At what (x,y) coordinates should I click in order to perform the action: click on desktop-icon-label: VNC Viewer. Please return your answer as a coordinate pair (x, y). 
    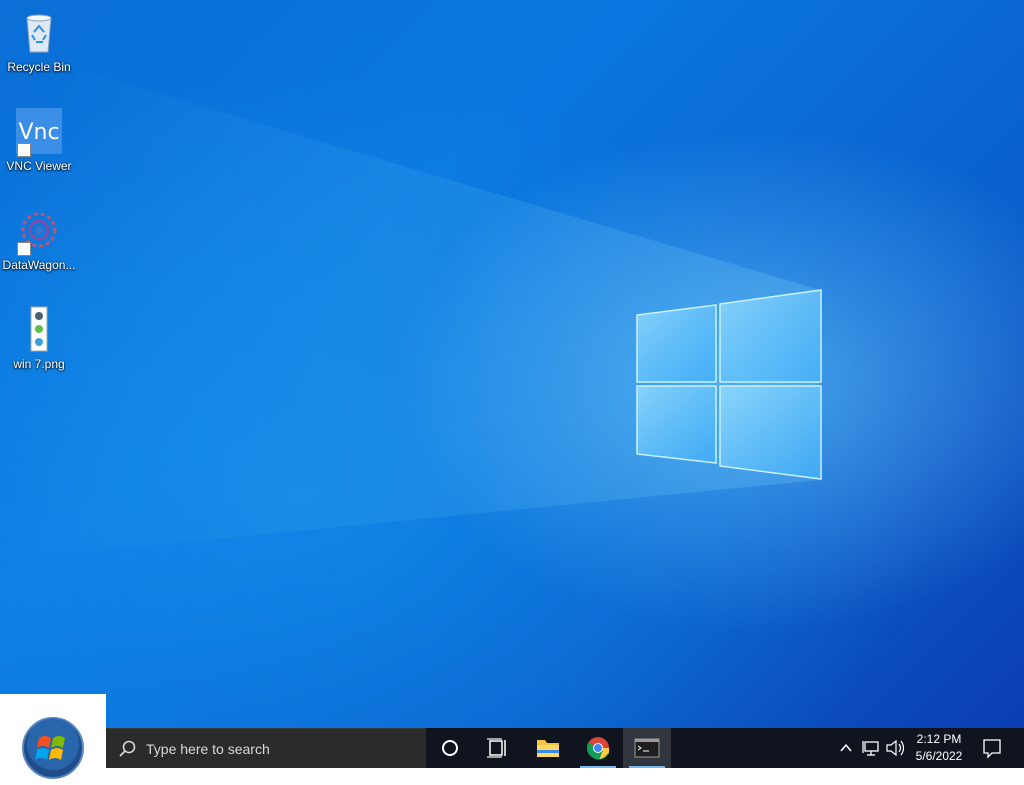
    Looking at the image, I should click on (39, 166).